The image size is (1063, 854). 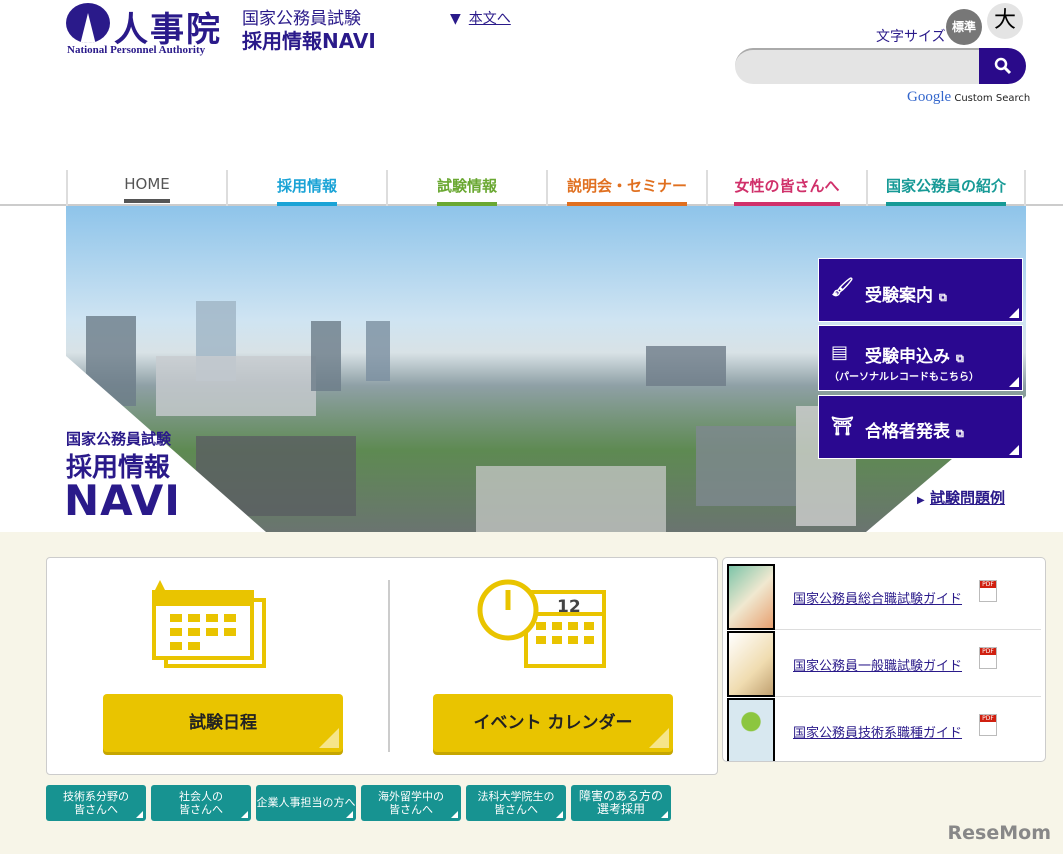 I want to click on search-icon, so click(x=1002, y=66).